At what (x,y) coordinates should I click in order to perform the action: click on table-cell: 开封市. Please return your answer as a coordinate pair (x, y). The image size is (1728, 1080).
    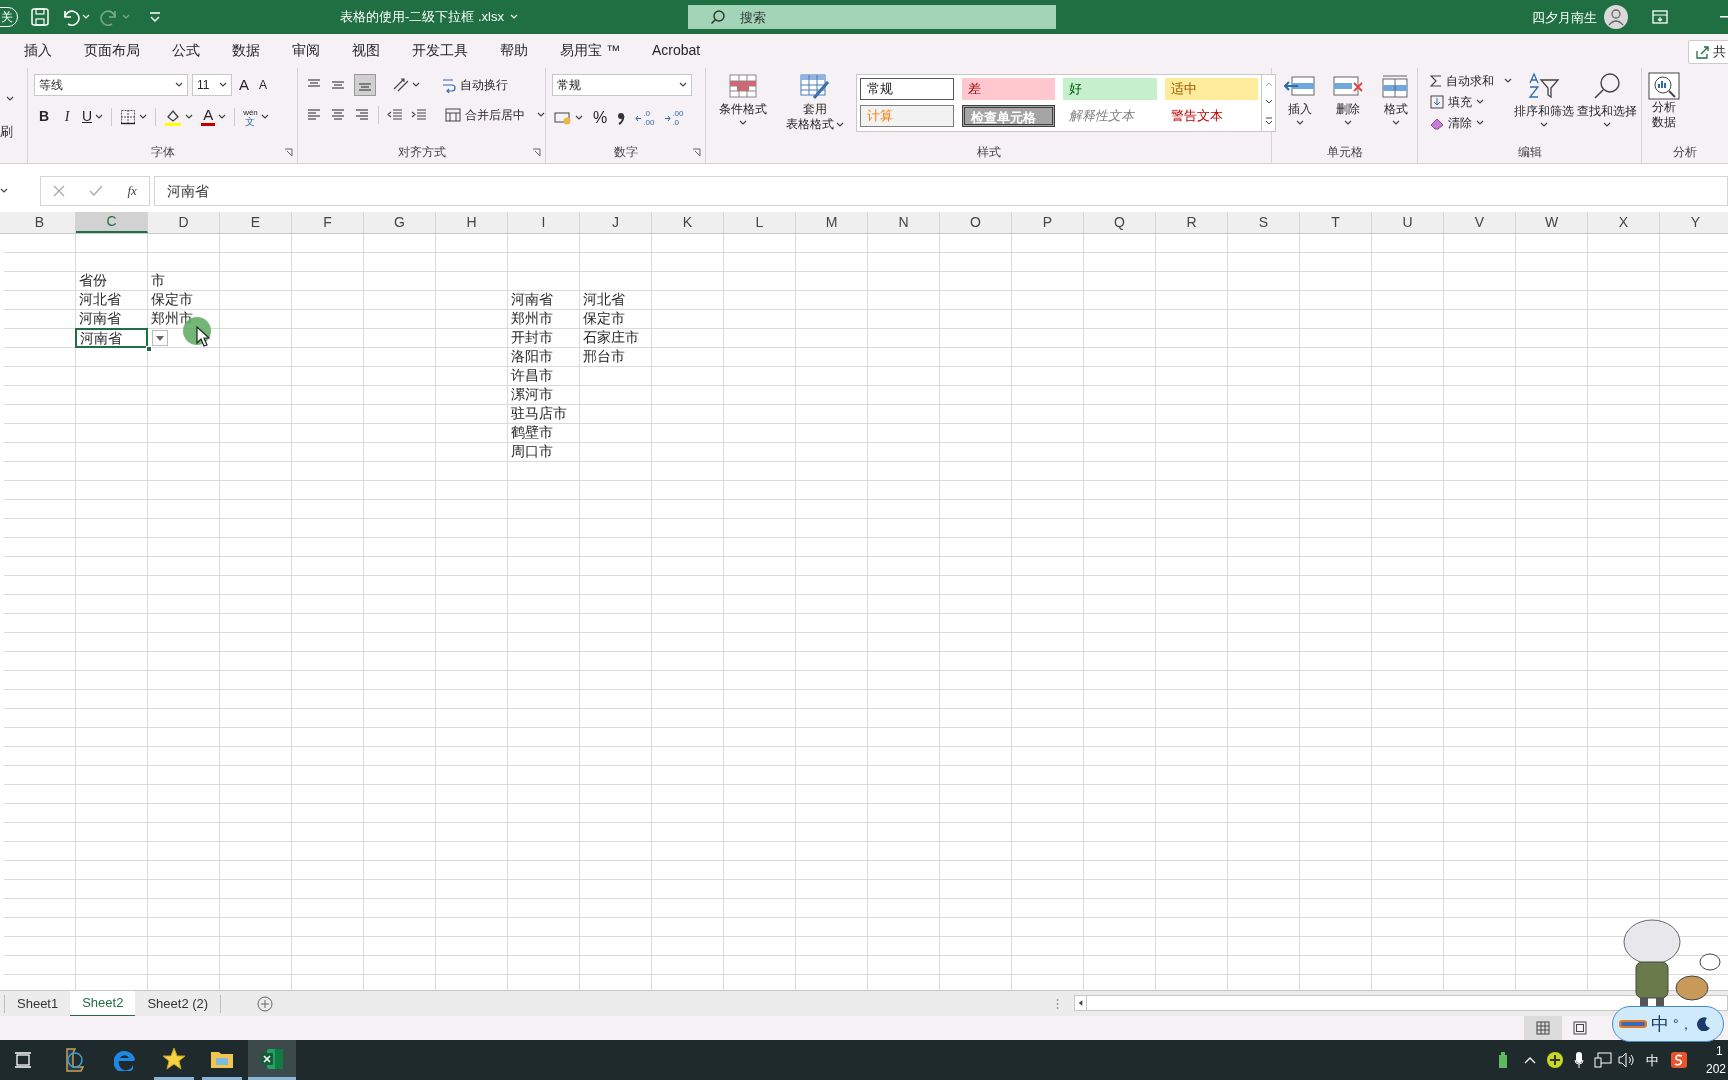
    Looking at the image, I should click on (544, 338).